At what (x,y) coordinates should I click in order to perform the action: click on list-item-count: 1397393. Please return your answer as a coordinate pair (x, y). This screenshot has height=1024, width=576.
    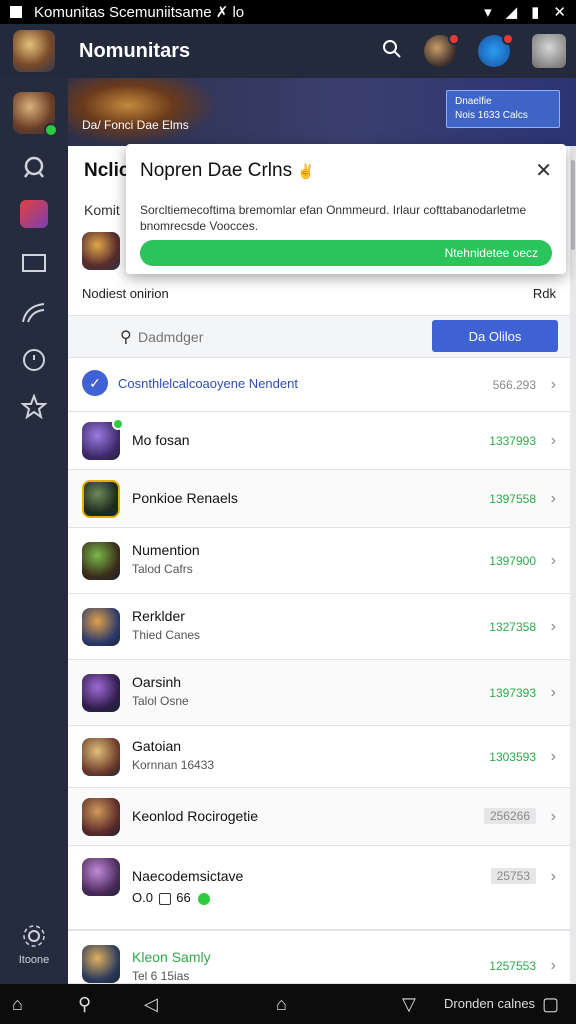
    Looking at the image, I should click on (512, 693).